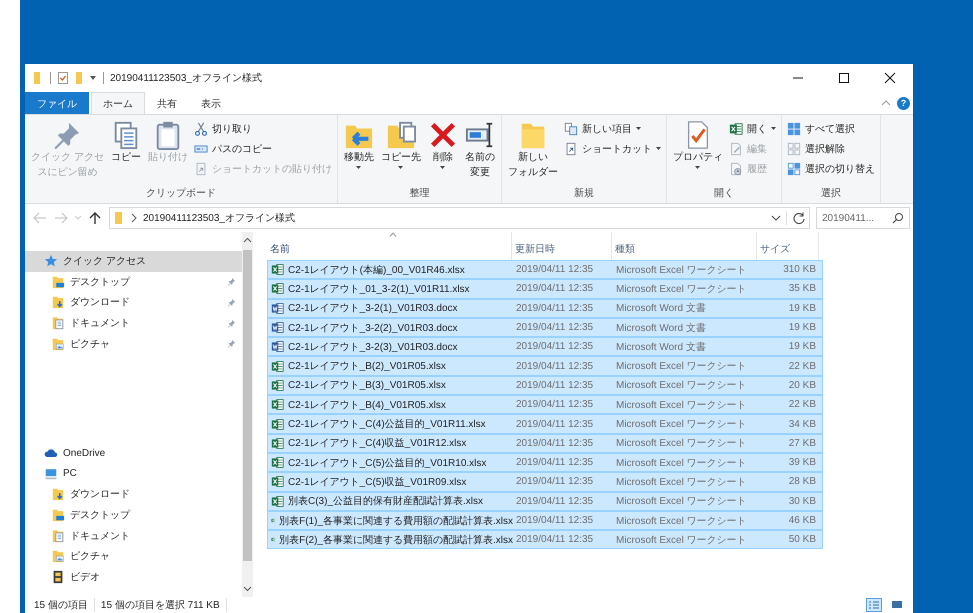 The width and height of the screenshot is (973, 613). I want to click on ribbon-button: コピー先, so click(401, 143).